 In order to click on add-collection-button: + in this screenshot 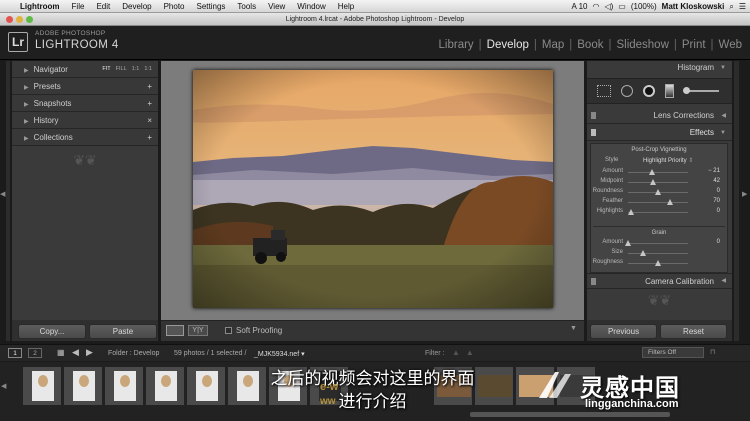, I will do `click(149, 137)`.